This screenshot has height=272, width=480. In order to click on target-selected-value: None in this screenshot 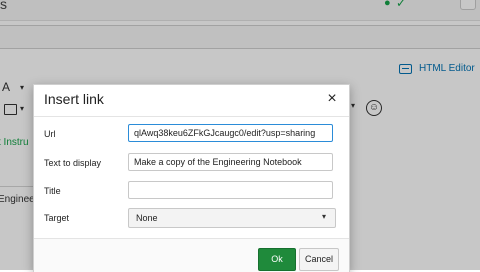, I will do `click(147, 218)`.